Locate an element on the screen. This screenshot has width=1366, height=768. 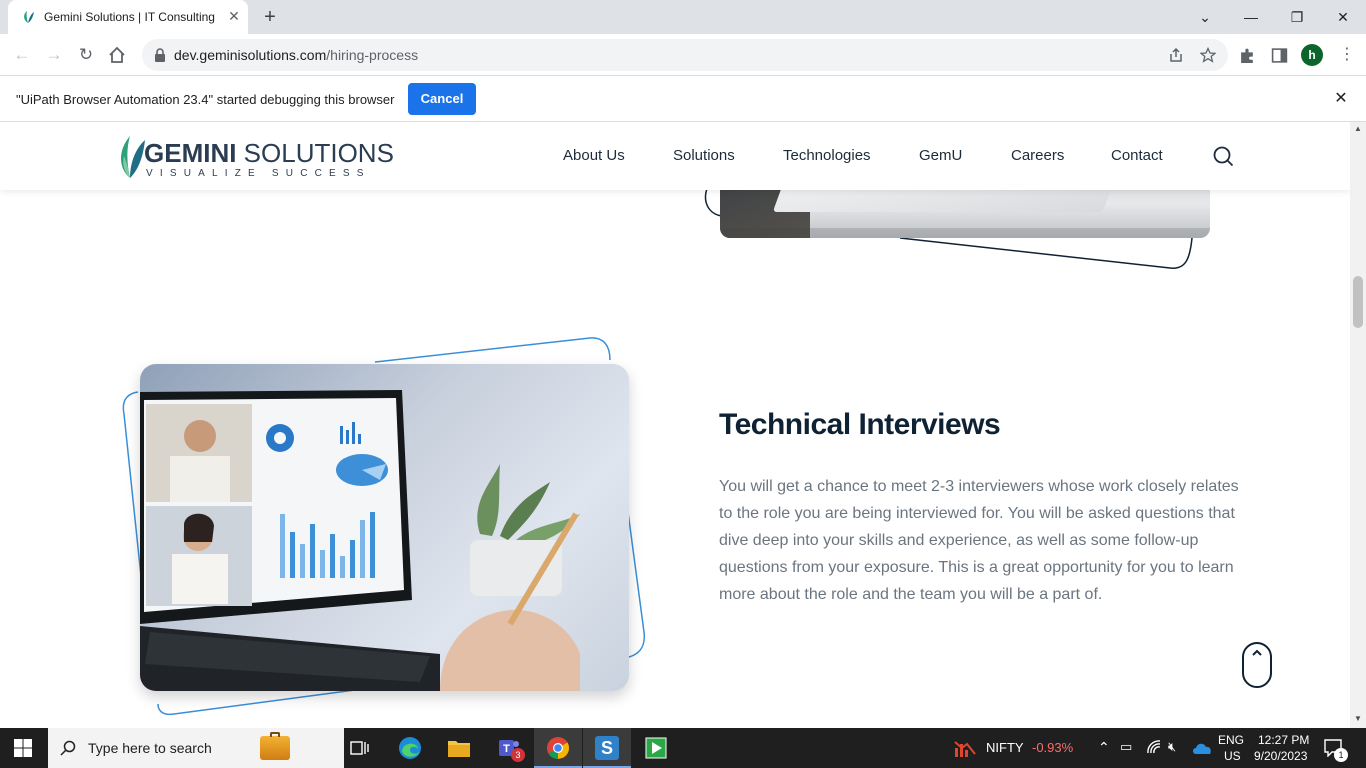
nav-careers: Careers is located at coordinates (1037, 155).